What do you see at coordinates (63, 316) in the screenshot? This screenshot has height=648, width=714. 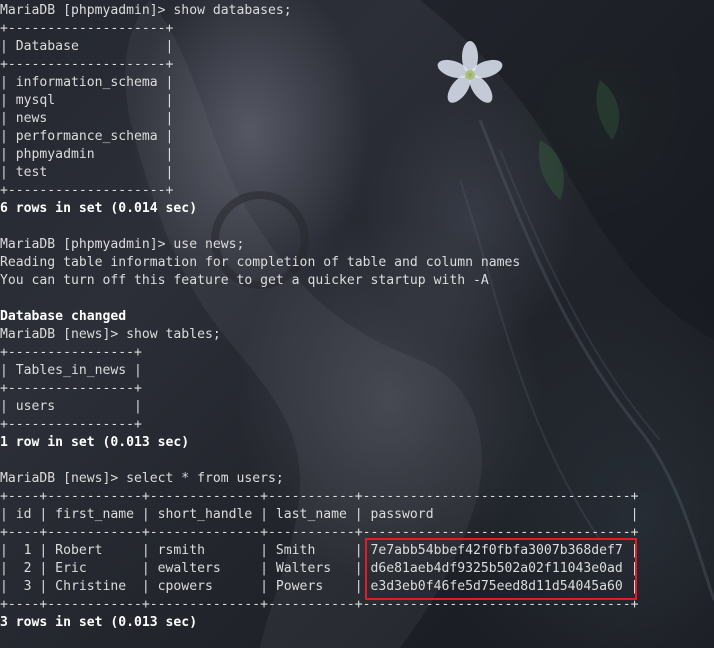 I see `terminal-line: Database changed` at bounding box center [63, 316].